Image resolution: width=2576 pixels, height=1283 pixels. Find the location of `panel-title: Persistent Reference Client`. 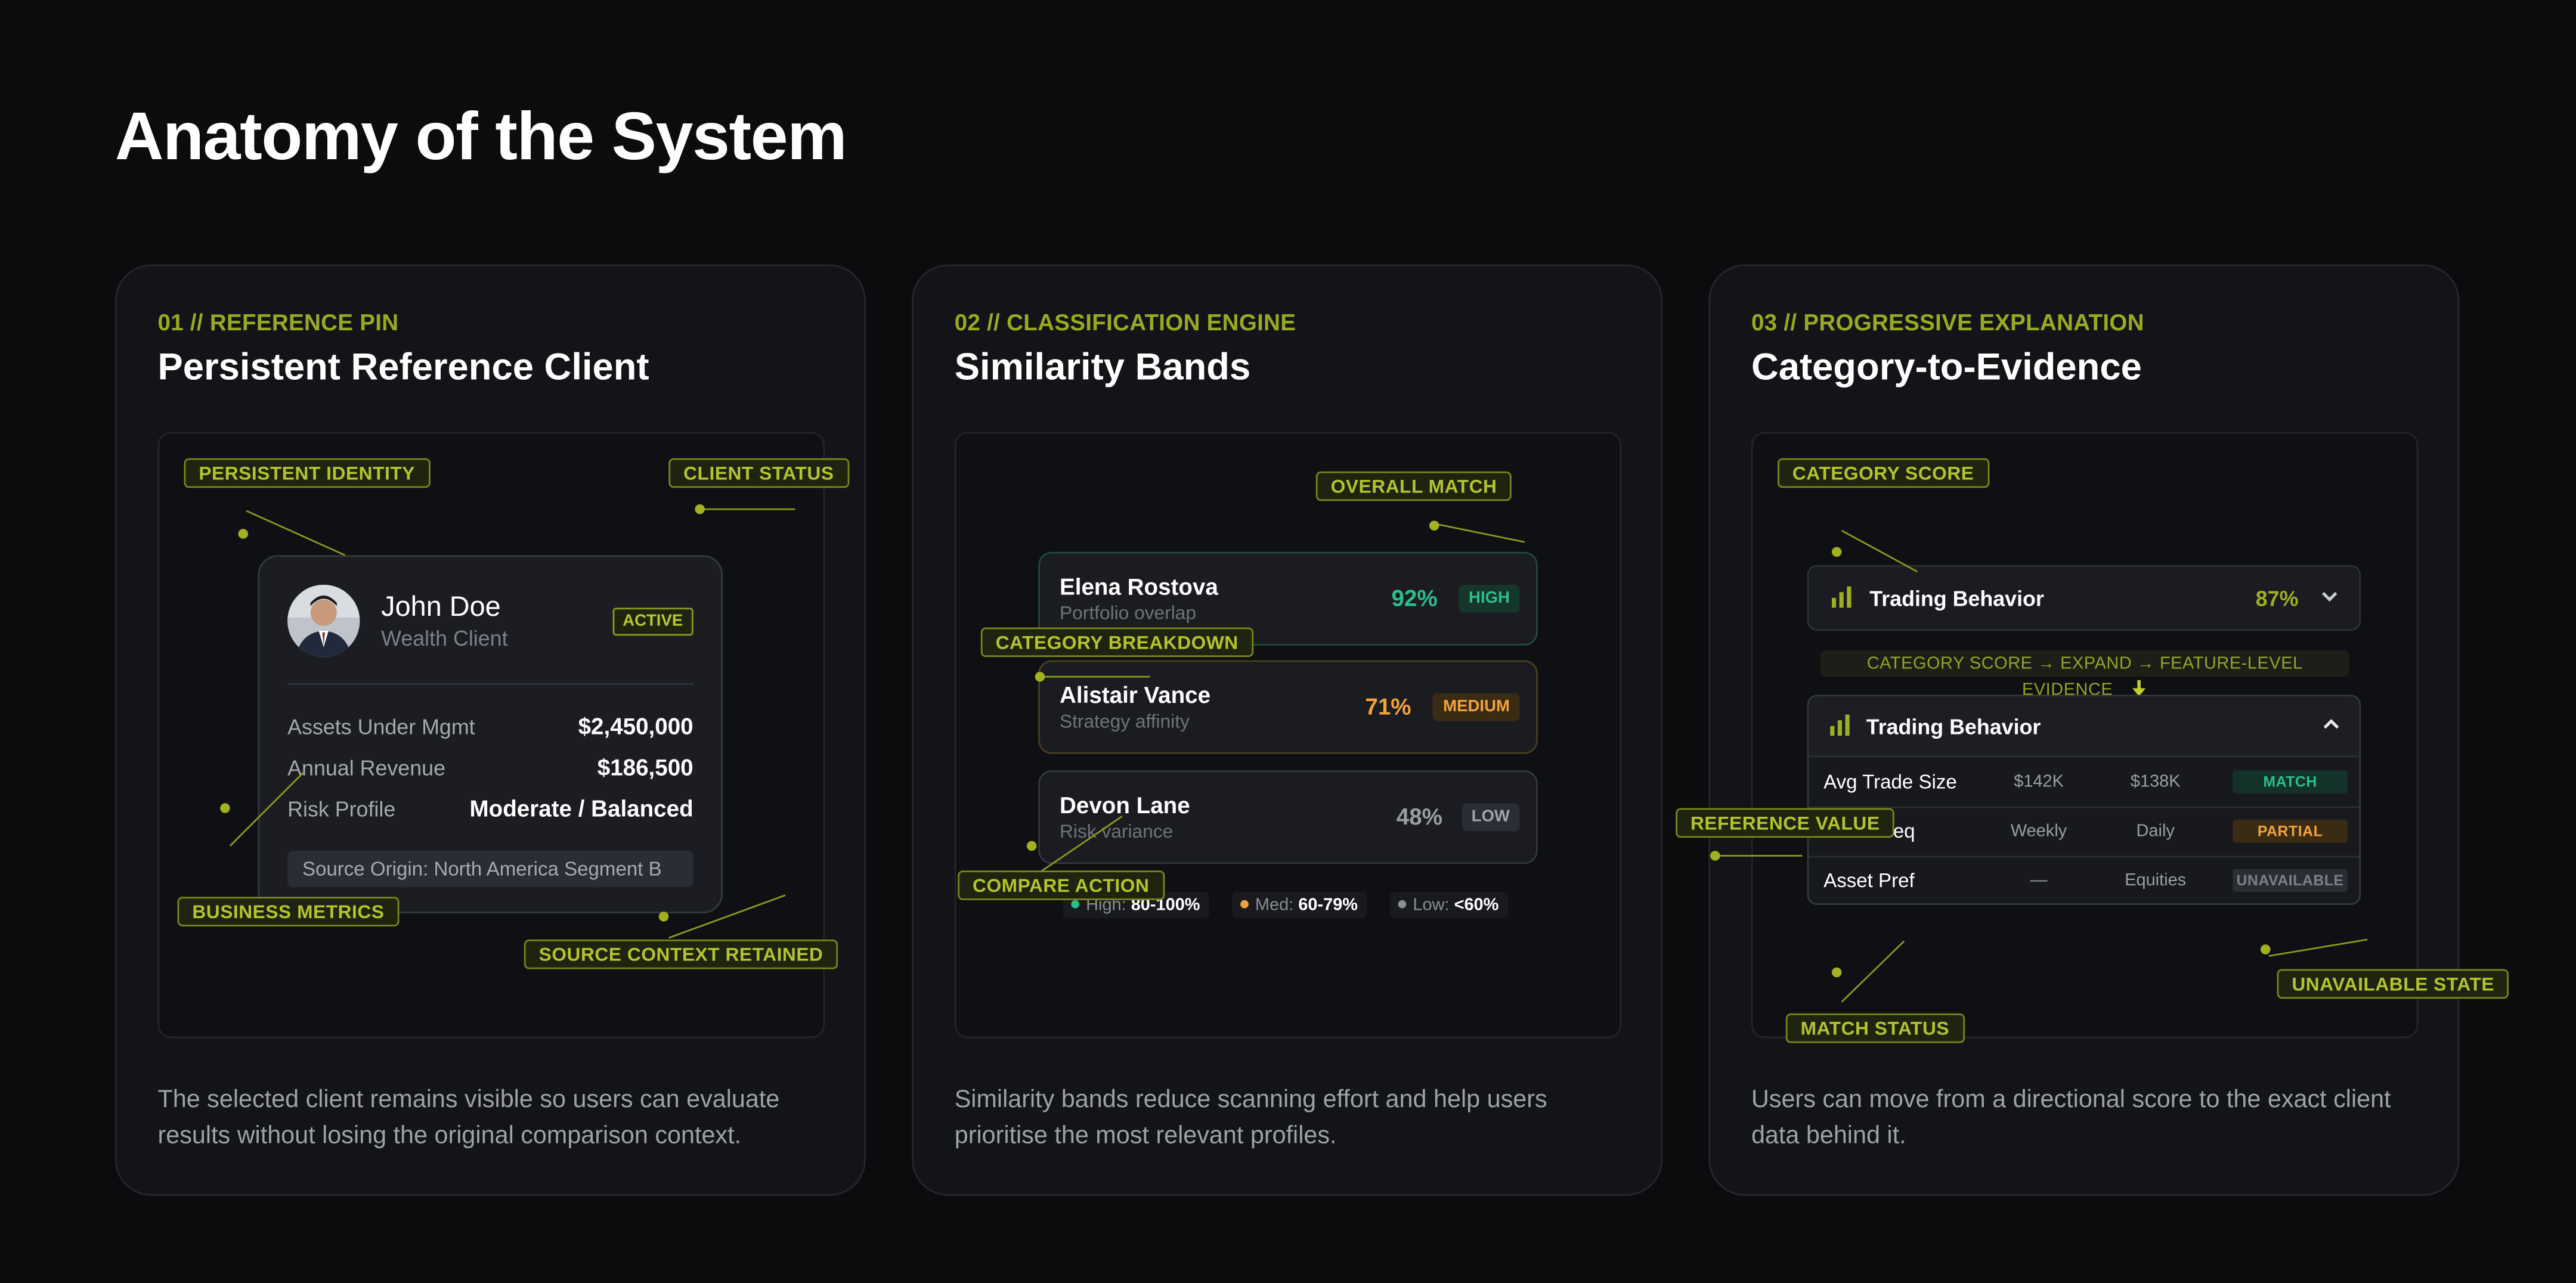

panel-title: Persistent Reference Client is located at coordinates (403, 366).